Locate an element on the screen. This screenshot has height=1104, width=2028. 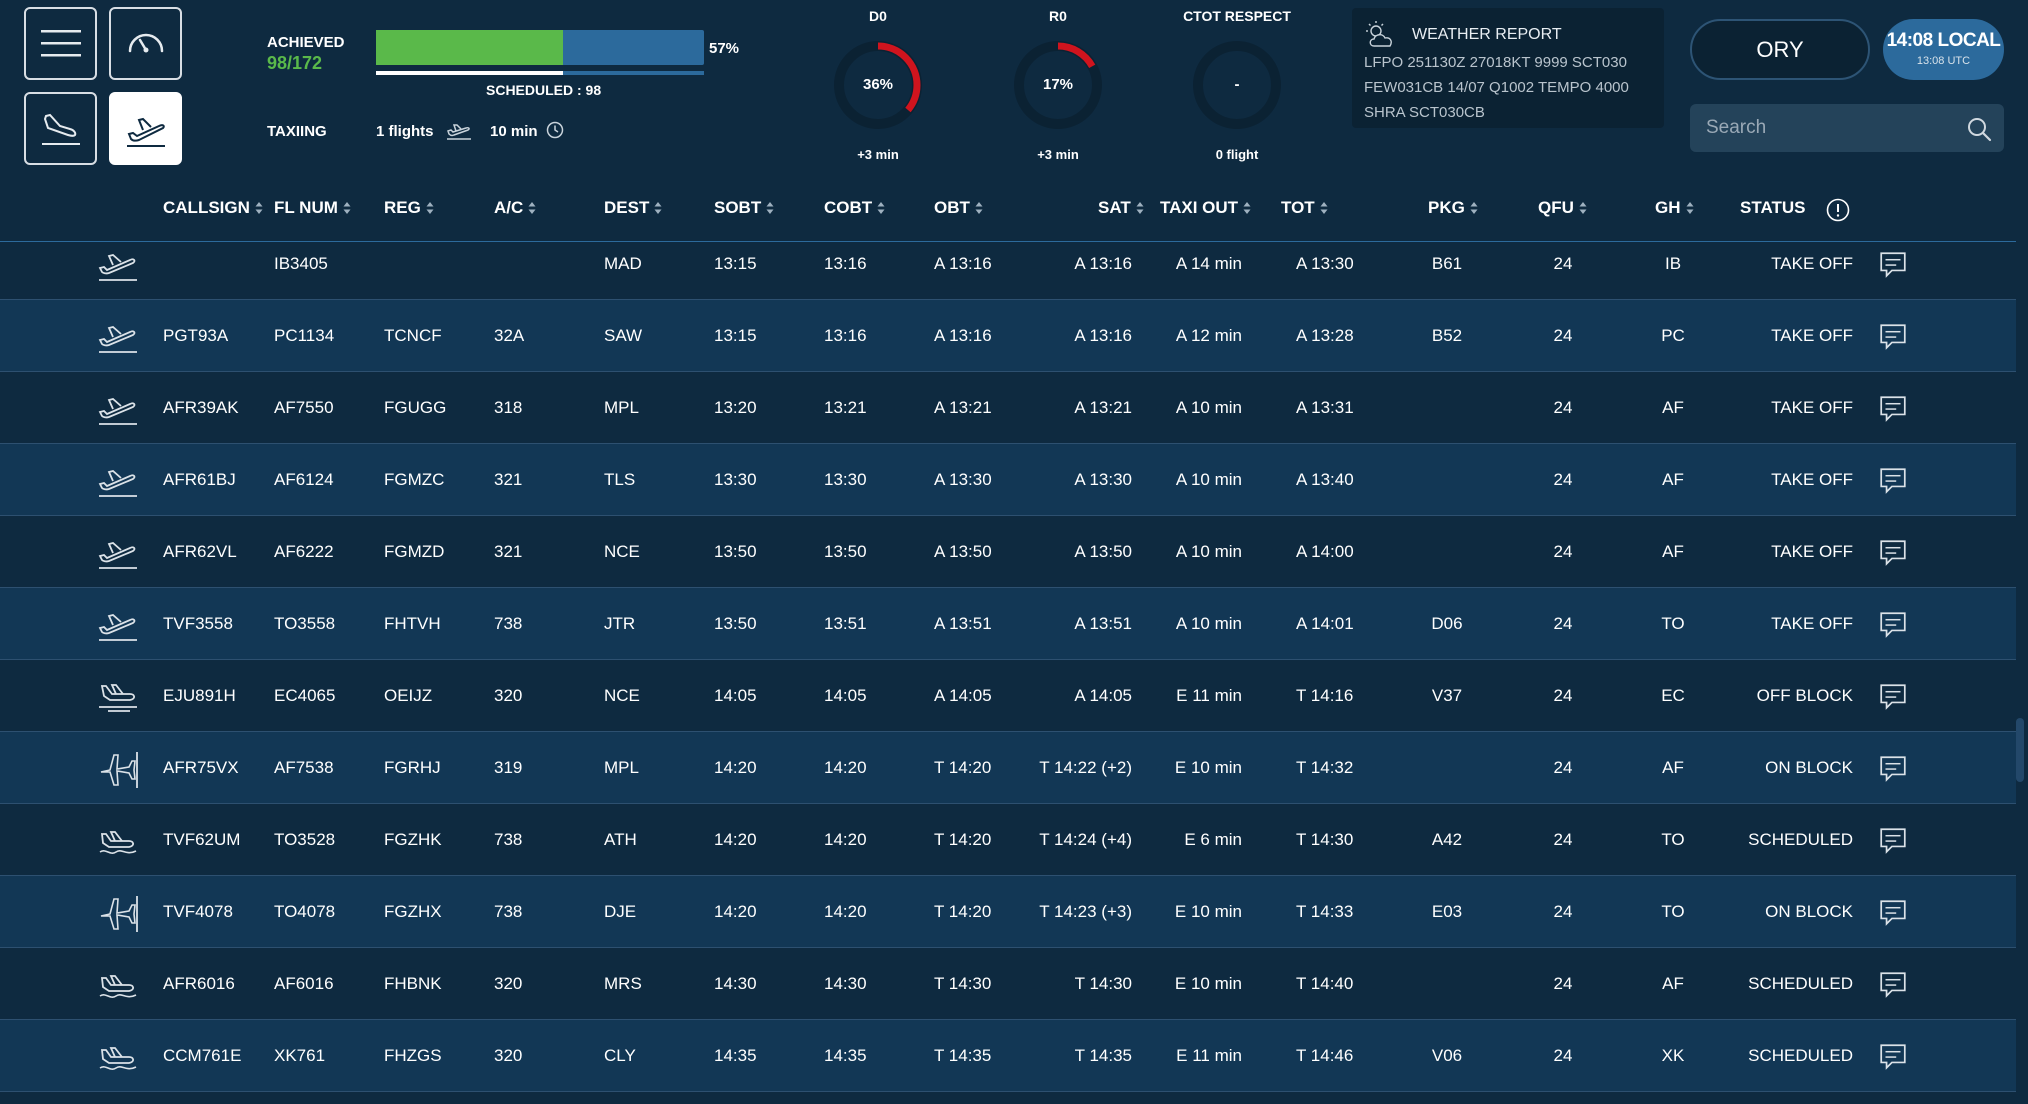
cell-taxi: E 11 min is located at coordinates (1209, 695).